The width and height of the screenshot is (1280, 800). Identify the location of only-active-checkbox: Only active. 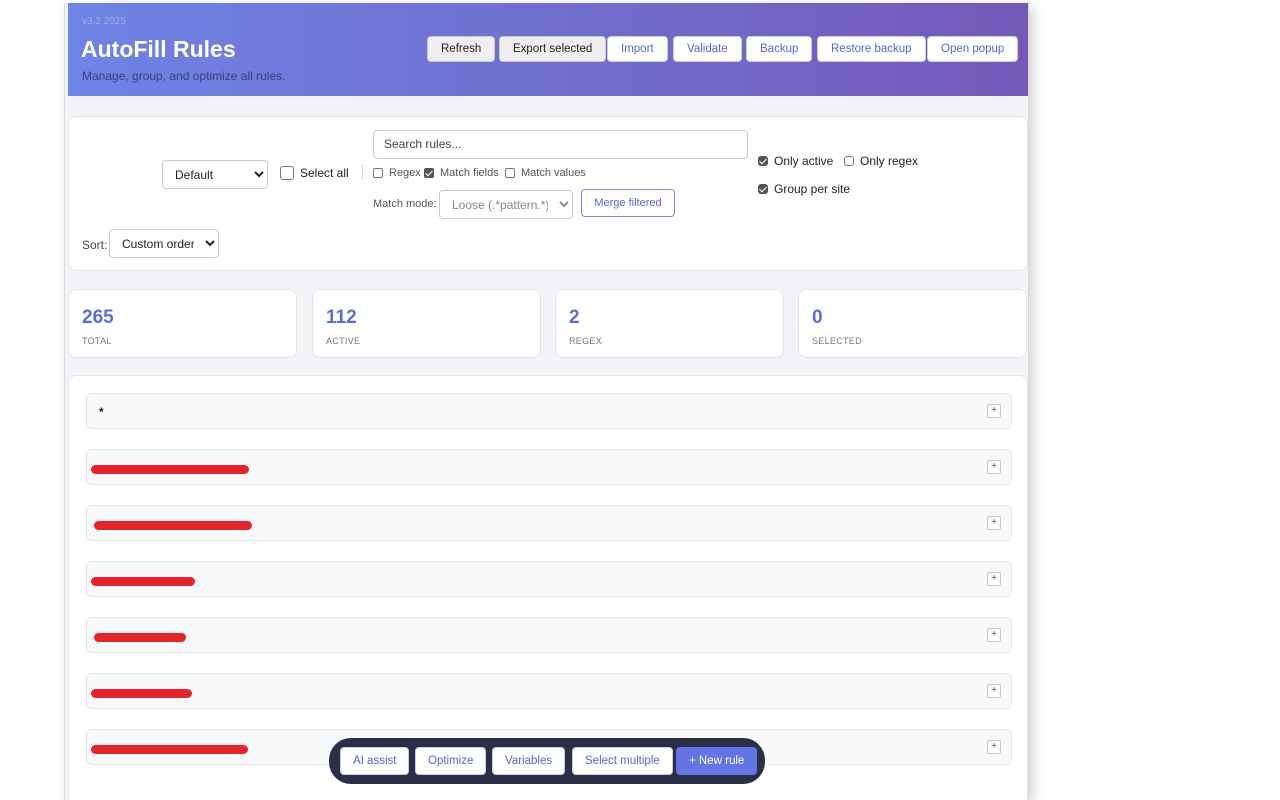
(795, 161).